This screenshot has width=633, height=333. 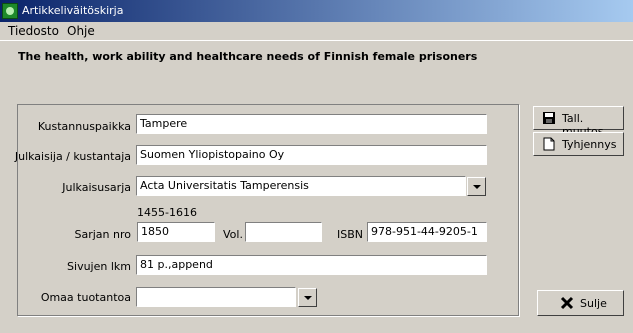 I want to click on app-icon, so click(x=10, y=11).